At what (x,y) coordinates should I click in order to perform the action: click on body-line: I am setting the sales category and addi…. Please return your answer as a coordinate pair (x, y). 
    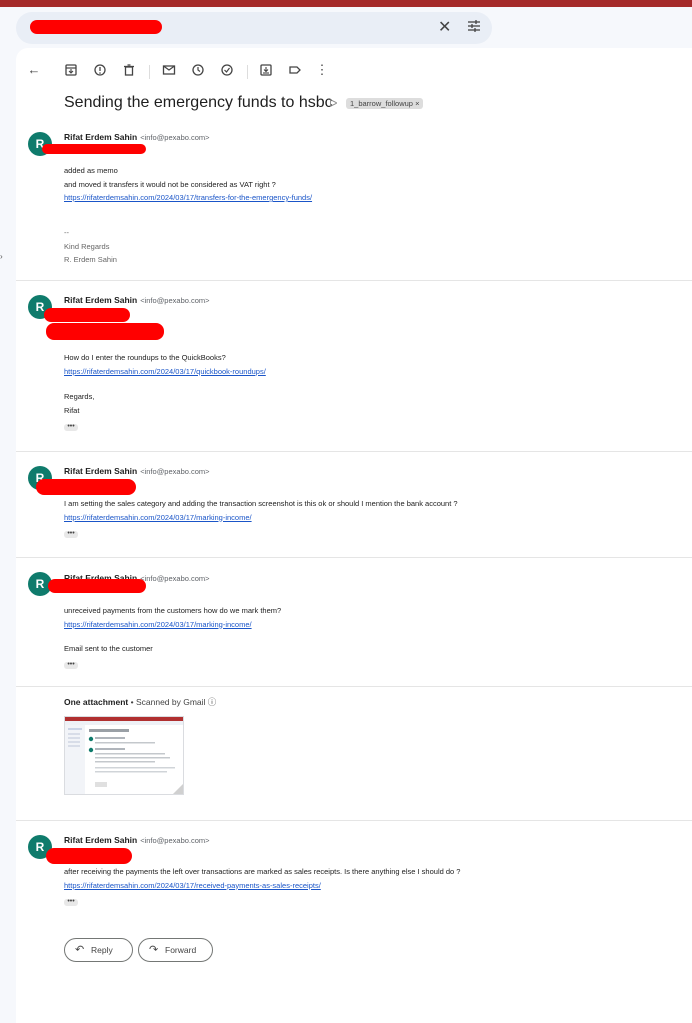
    Looking at the image, I should click on (261, 503).